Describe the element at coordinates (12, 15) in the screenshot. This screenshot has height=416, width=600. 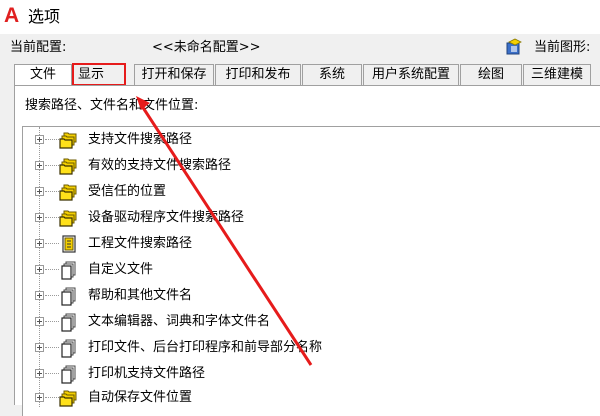
I see `app-logo-icon: A` at that location.